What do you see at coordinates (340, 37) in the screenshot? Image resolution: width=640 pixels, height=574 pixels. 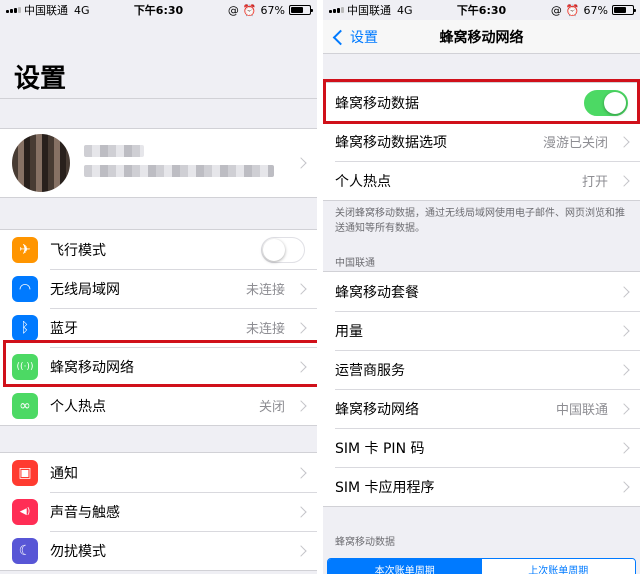 I see `chevron-left-icon` at bounding box center [340, 37].